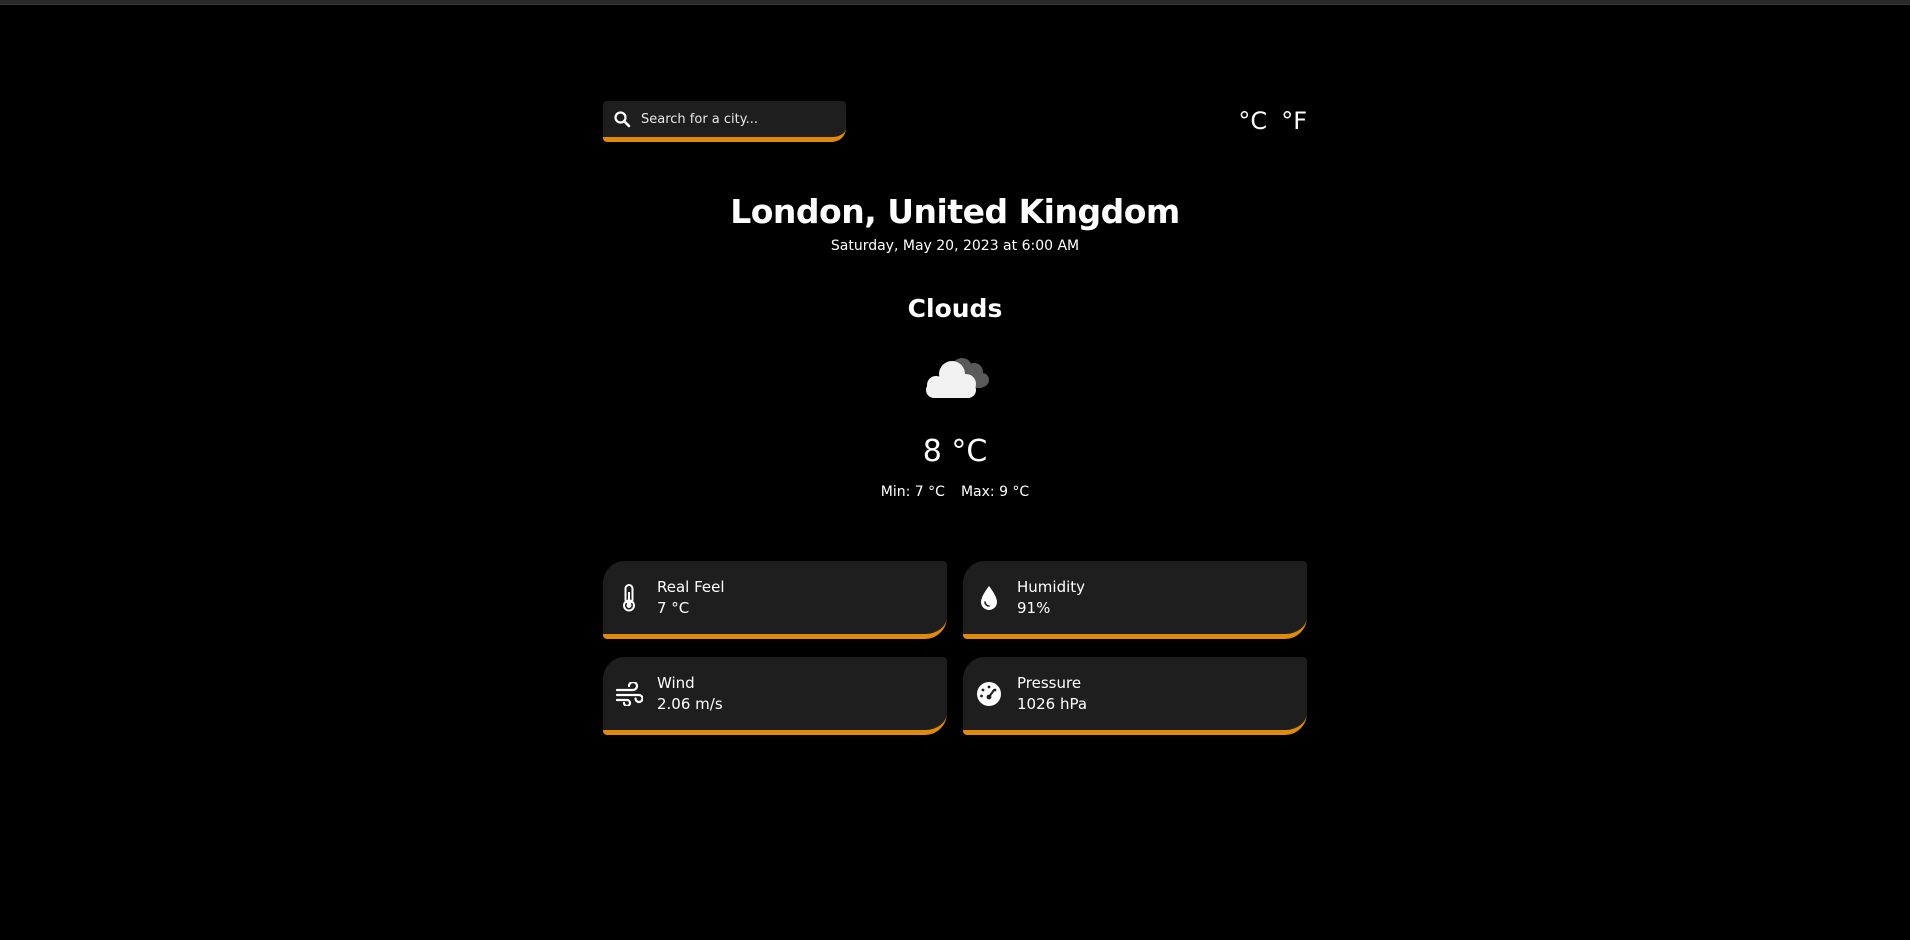 The image size is (1910, 940). I want to click on search-input, so click(736, 119).